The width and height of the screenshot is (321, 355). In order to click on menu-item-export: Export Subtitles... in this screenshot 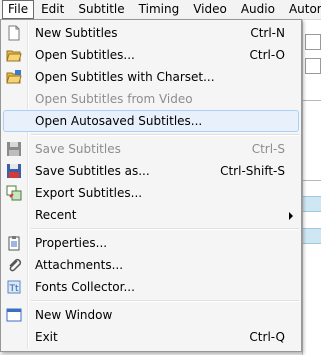, I will do `click(151, 193)`.